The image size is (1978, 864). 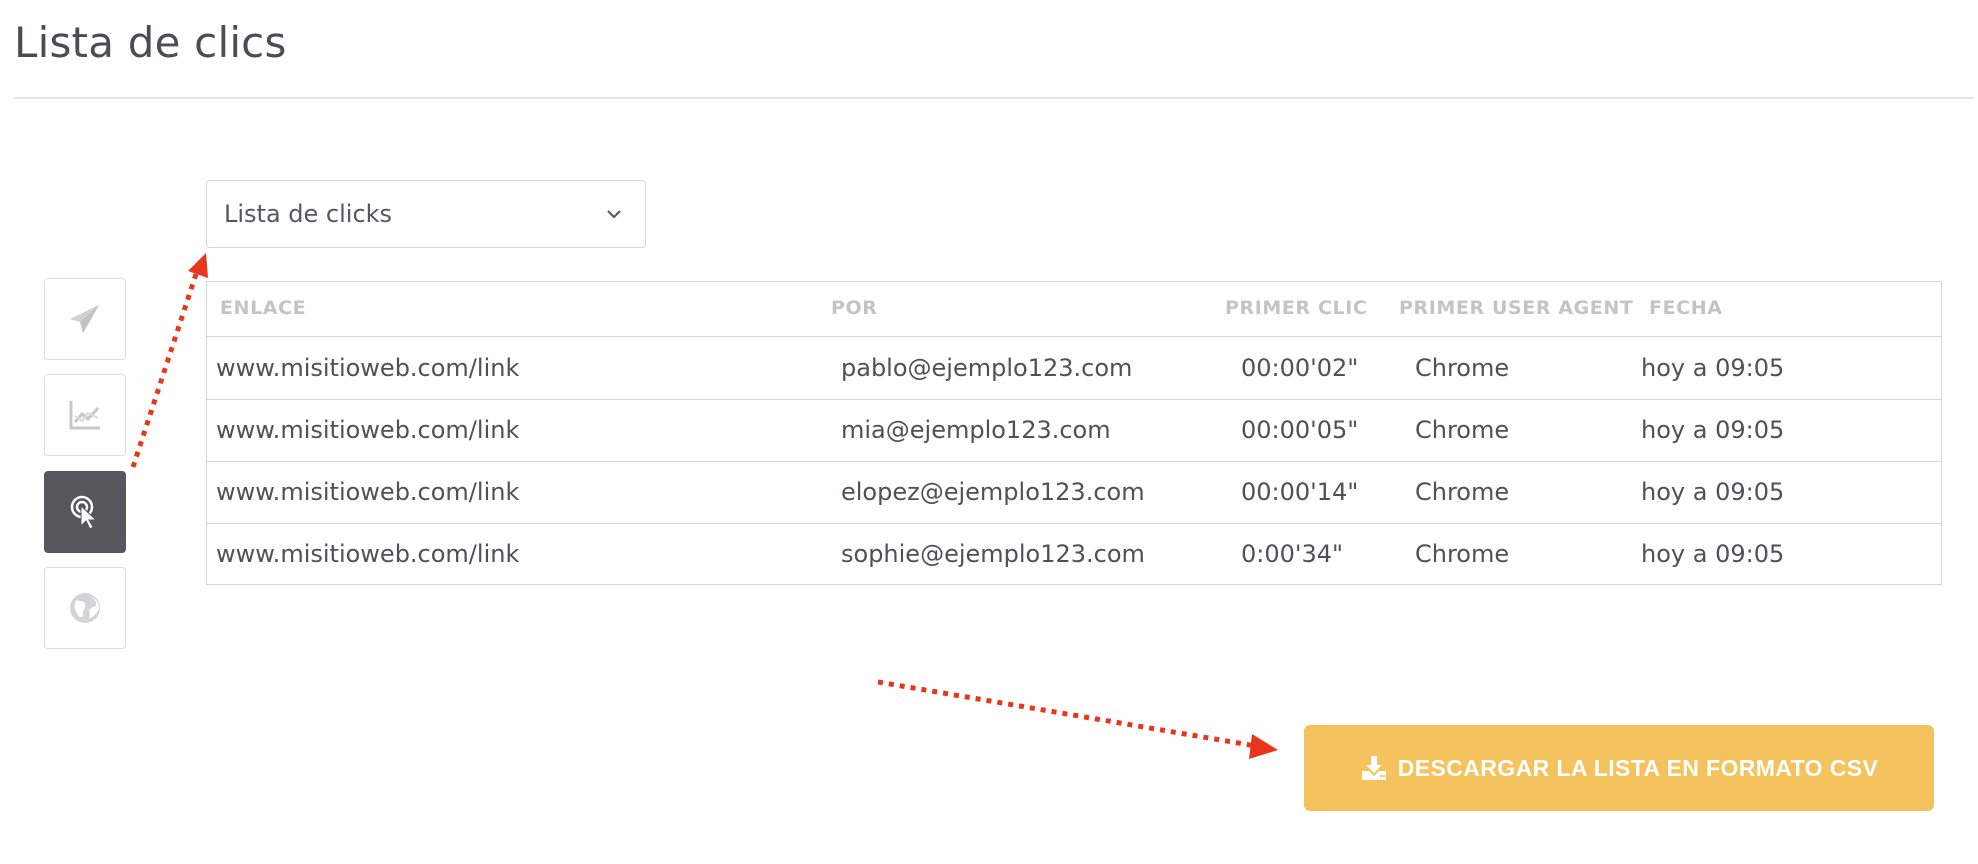 I want to click on dropdown-selected-label: Lista de clicks, so click(x=308, y=214).